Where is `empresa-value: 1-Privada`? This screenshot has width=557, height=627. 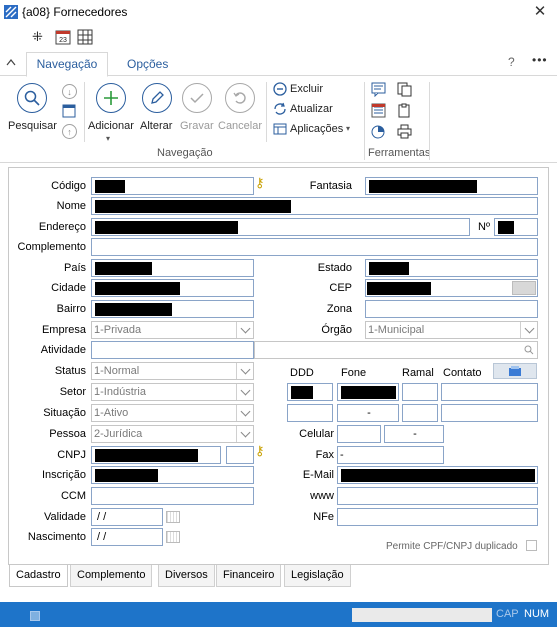 empresa-value: 1-Privada is located at coordinates (118, 330).